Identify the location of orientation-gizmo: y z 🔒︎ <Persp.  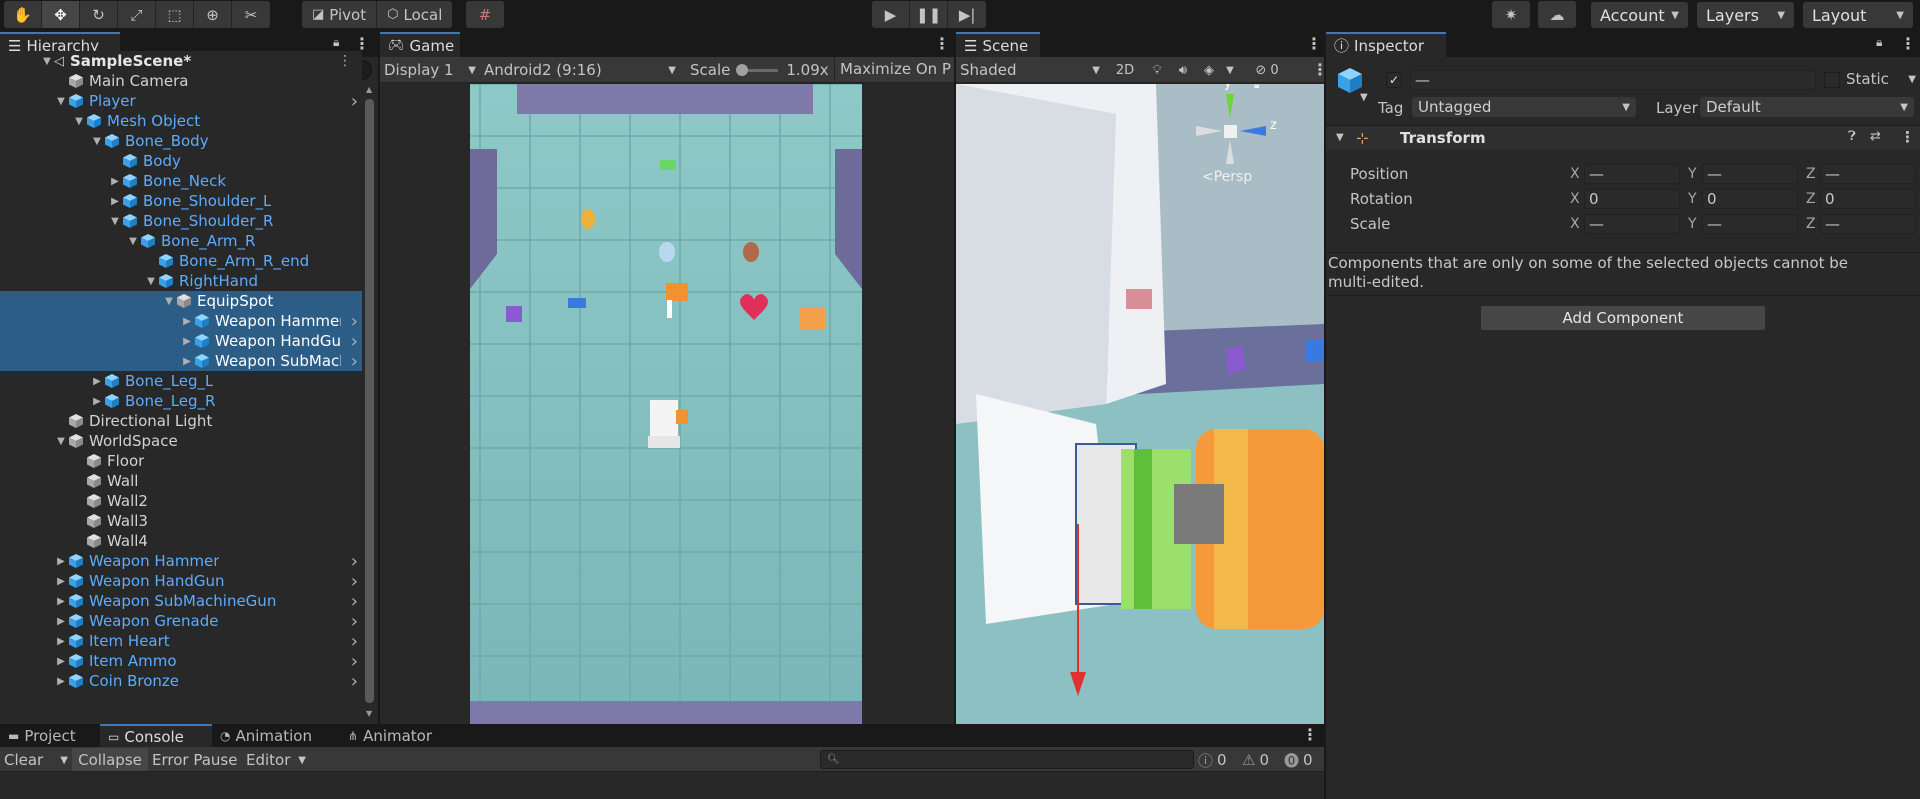
(1241, 139).